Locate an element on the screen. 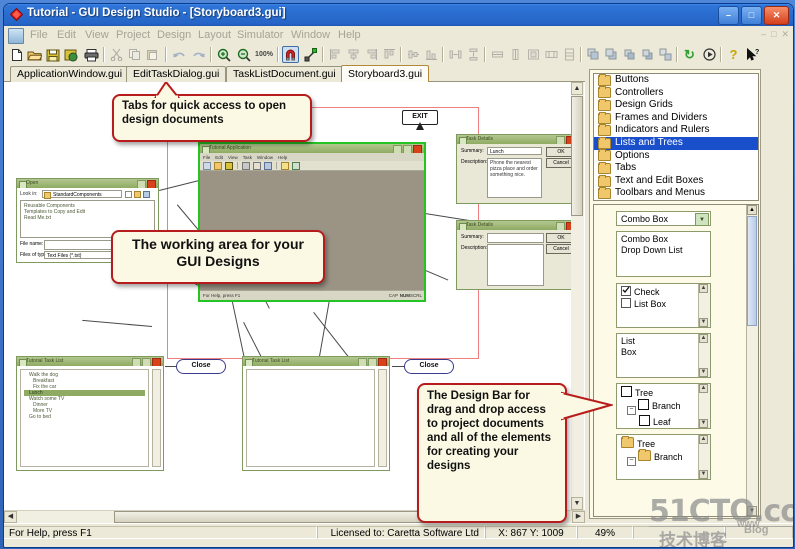  align-top-icon is located at coordinates (389, 54).